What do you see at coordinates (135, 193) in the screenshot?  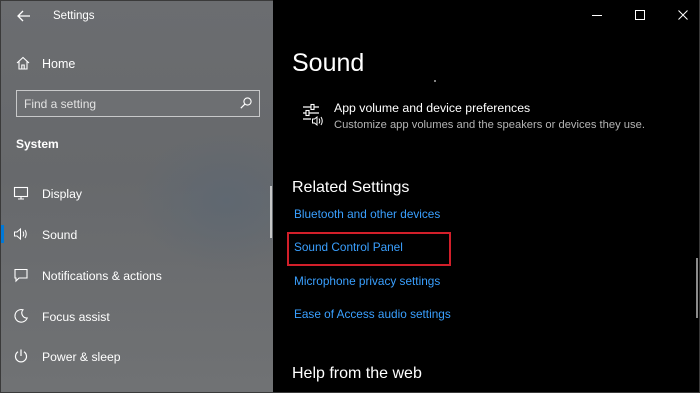 I see `sidebar-item-display: Display` at bounding box center [135, 193].